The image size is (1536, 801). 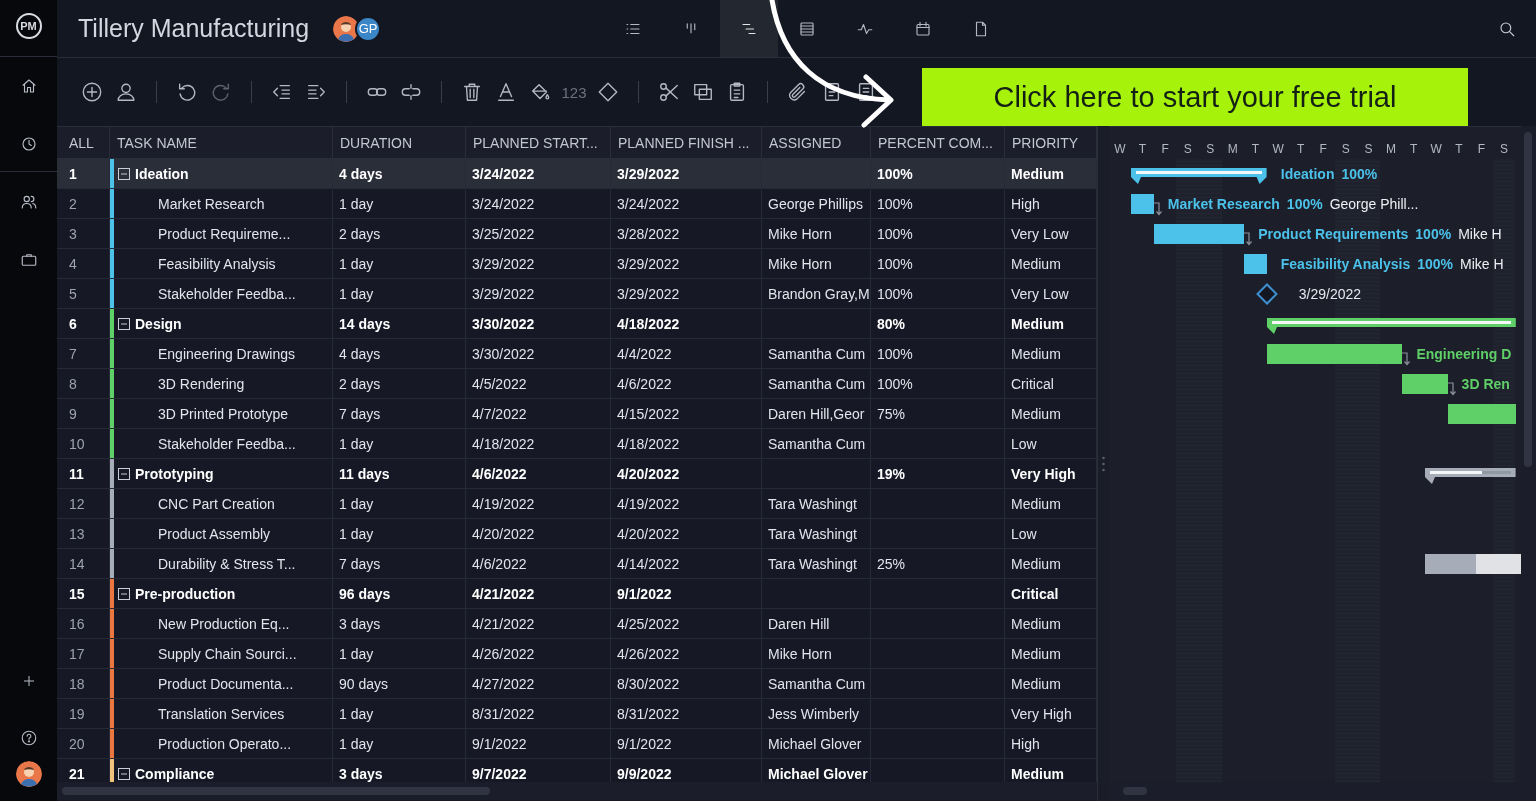 What do you see at coordinates (538, 233) in the screenshot?
I see `table-cell: 3/25/2022` at bounding box center [538, 233].